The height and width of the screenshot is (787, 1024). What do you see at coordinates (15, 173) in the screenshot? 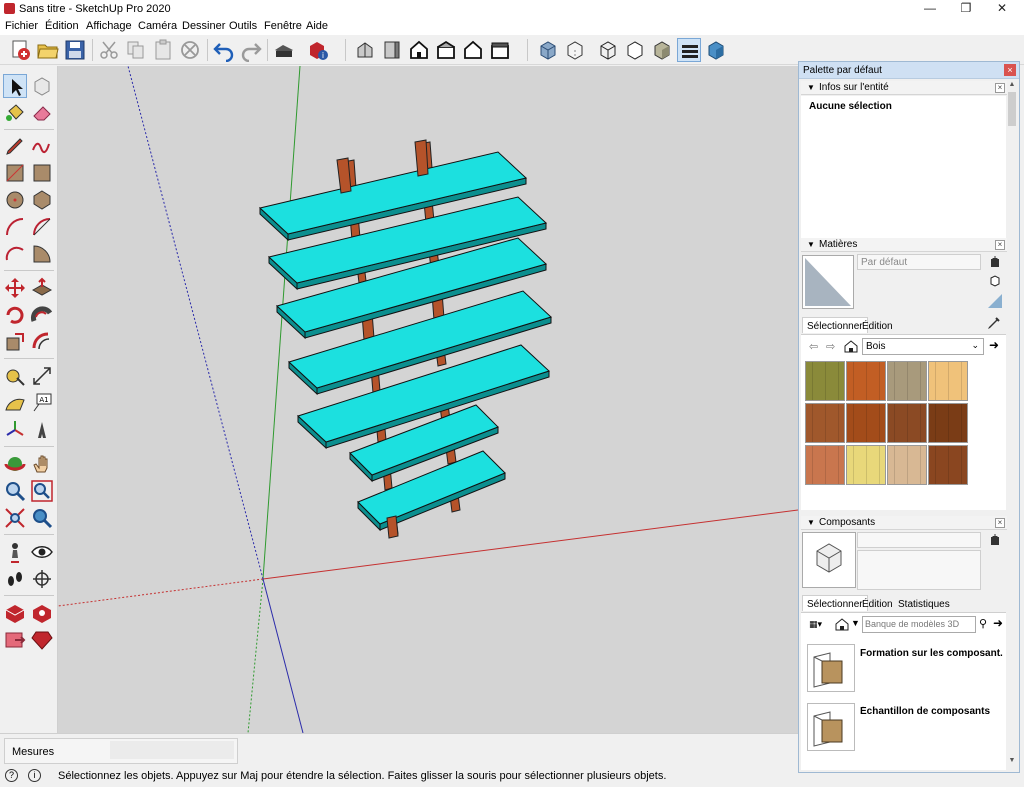
I see `rectangle-icon` at bounding box center [15, 173].